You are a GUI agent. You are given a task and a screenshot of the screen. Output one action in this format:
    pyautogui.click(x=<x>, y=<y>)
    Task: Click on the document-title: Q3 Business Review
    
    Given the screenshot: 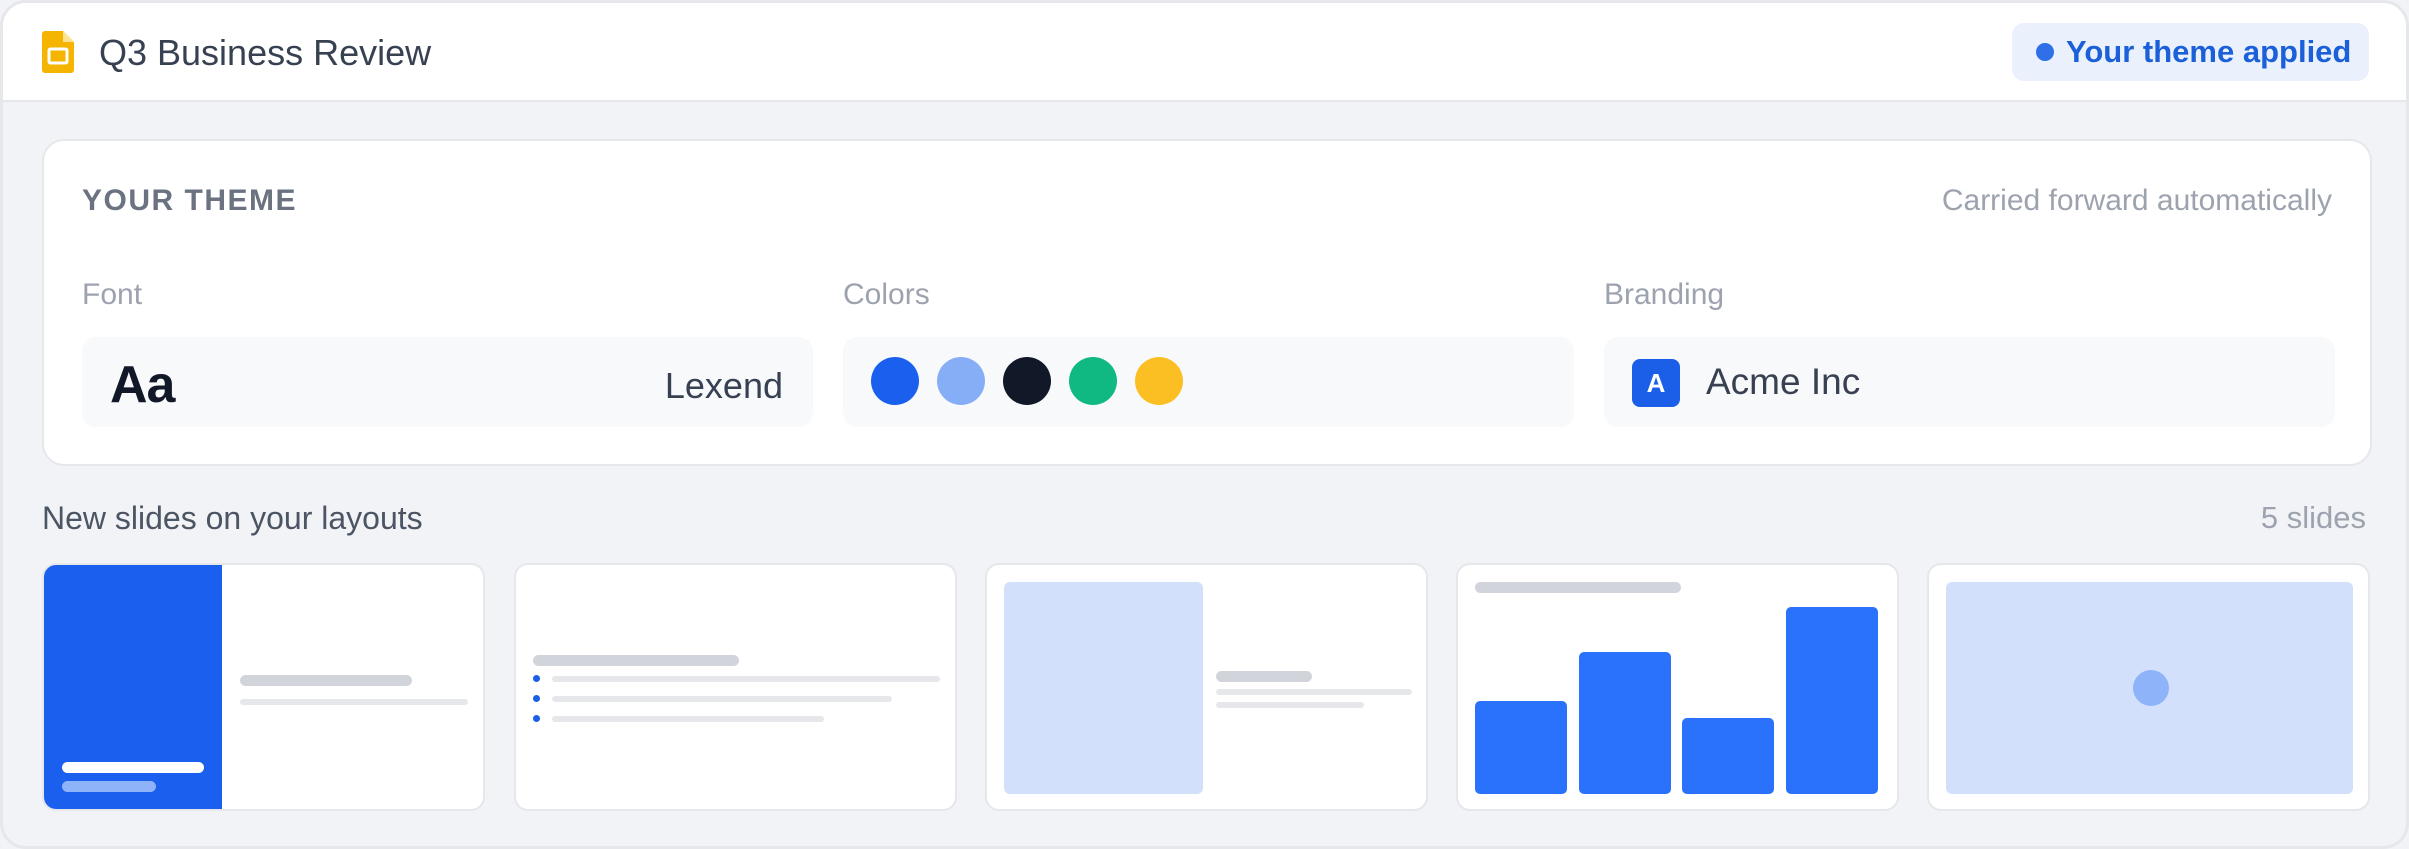 What is the action you would take?
    pyautogui.click(x=265, y=53)
    